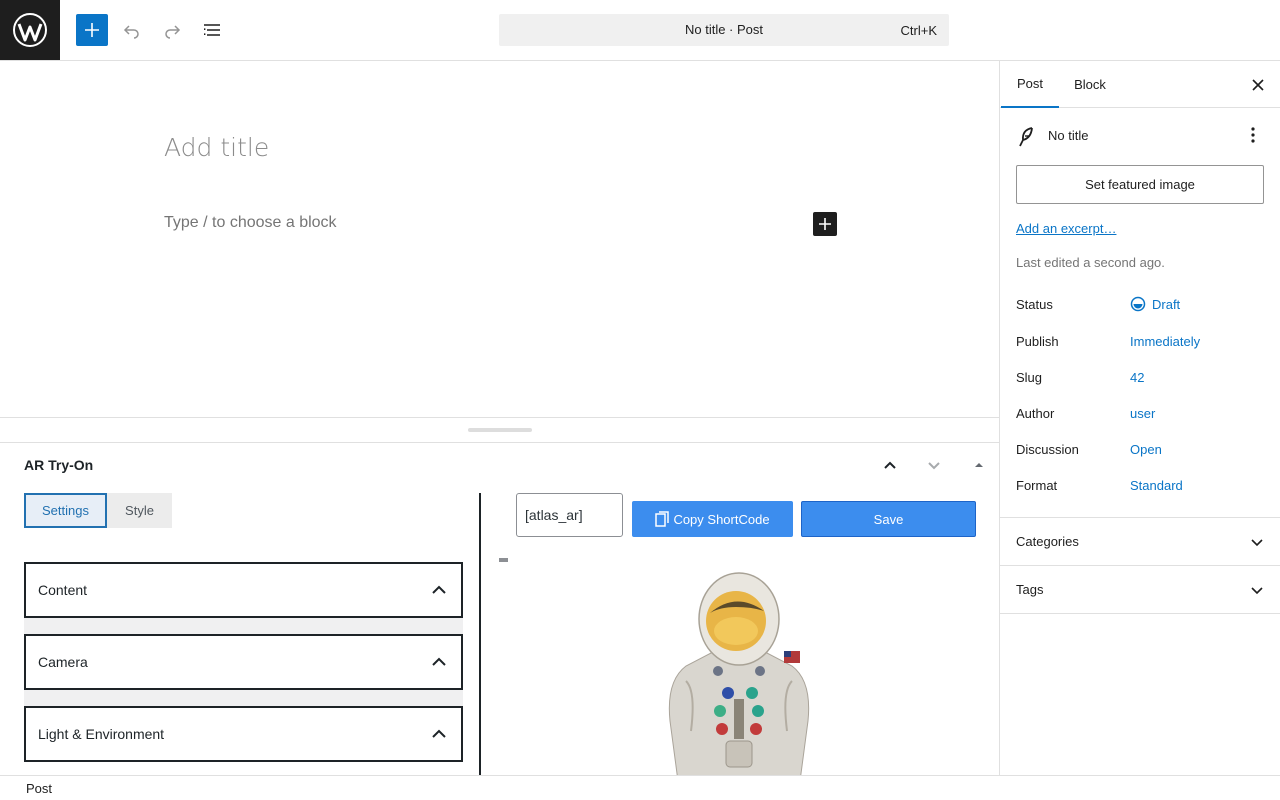 The width and height of the screenshot is (1280, 800). What do you see at coordinates (1030, 589) in the screenshot?
I see `panel-label: Tags` at bounding box center [1030, 589].